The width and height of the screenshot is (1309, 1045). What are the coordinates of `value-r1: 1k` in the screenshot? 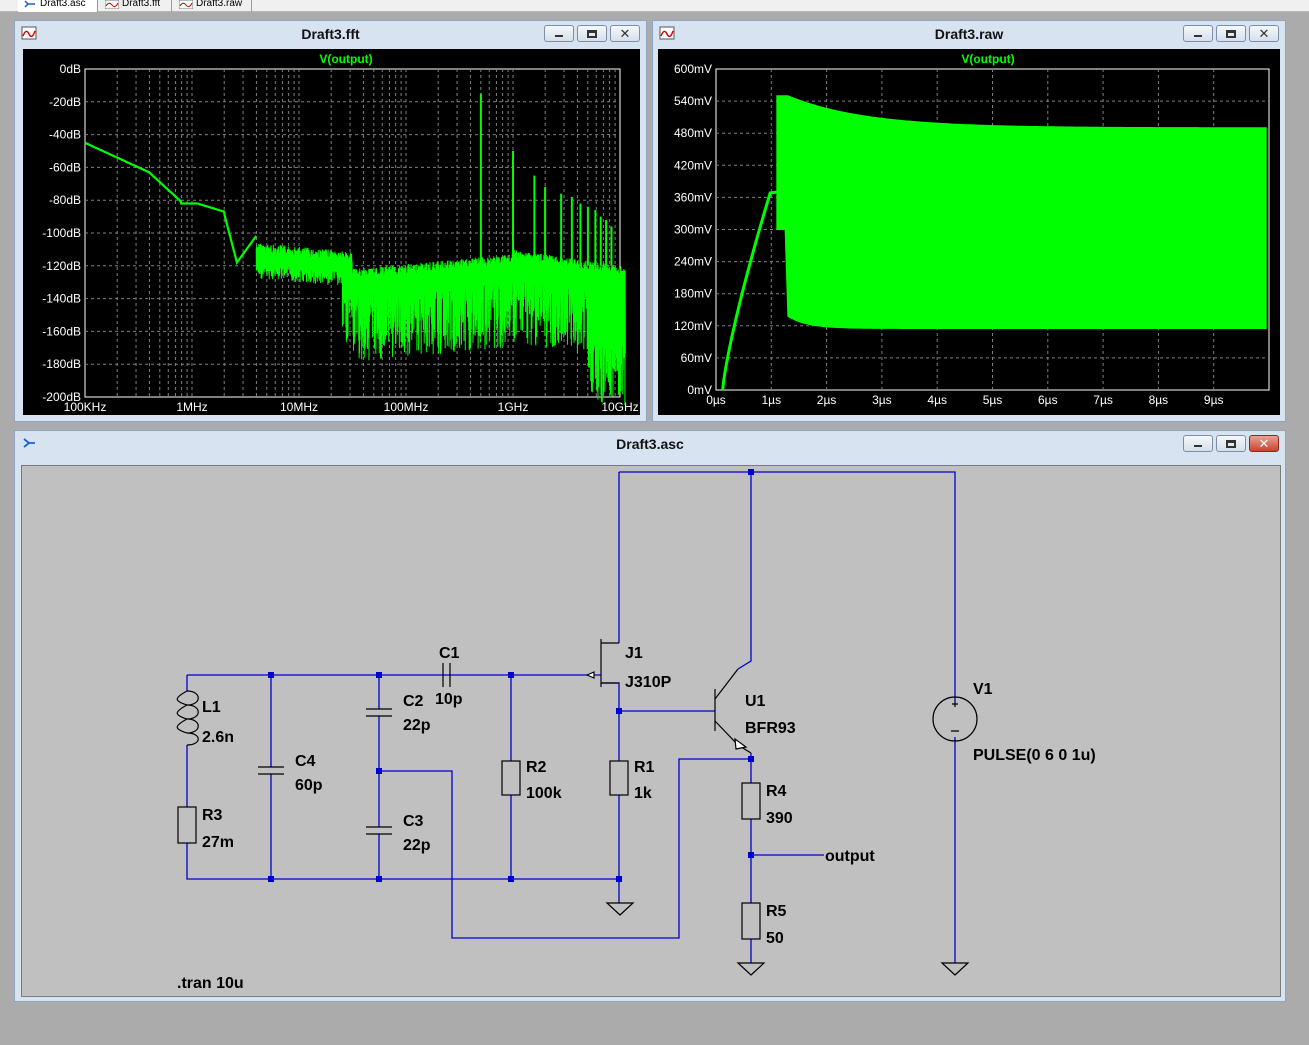 It's located at (643, 793).